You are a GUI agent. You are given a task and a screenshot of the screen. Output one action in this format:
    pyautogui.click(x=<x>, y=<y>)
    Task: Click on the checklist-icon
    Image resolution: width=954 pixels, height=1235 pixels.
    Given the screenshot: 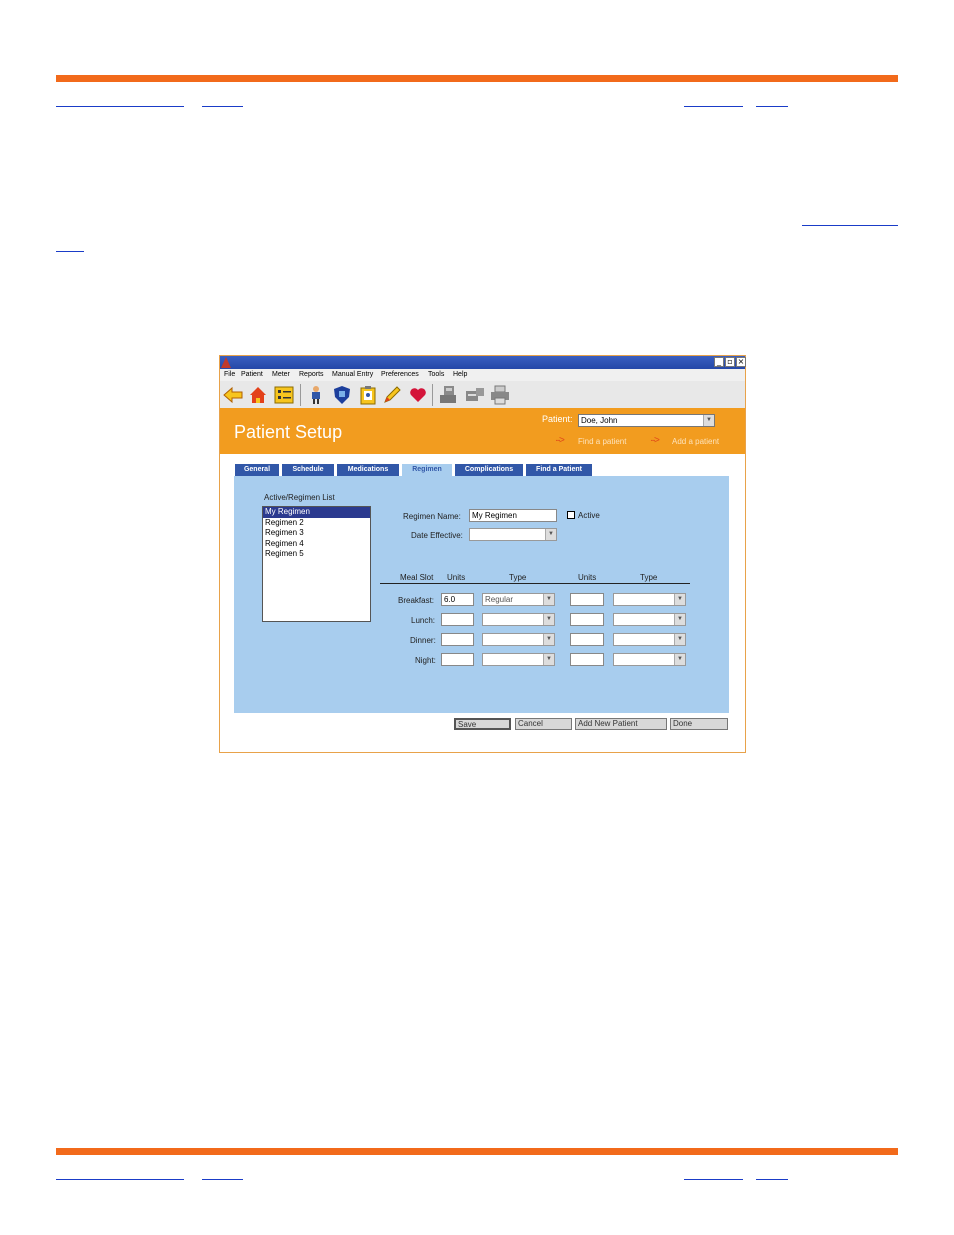 What is the action you would take?
    pyautogui.click(x=284, y=395)
    